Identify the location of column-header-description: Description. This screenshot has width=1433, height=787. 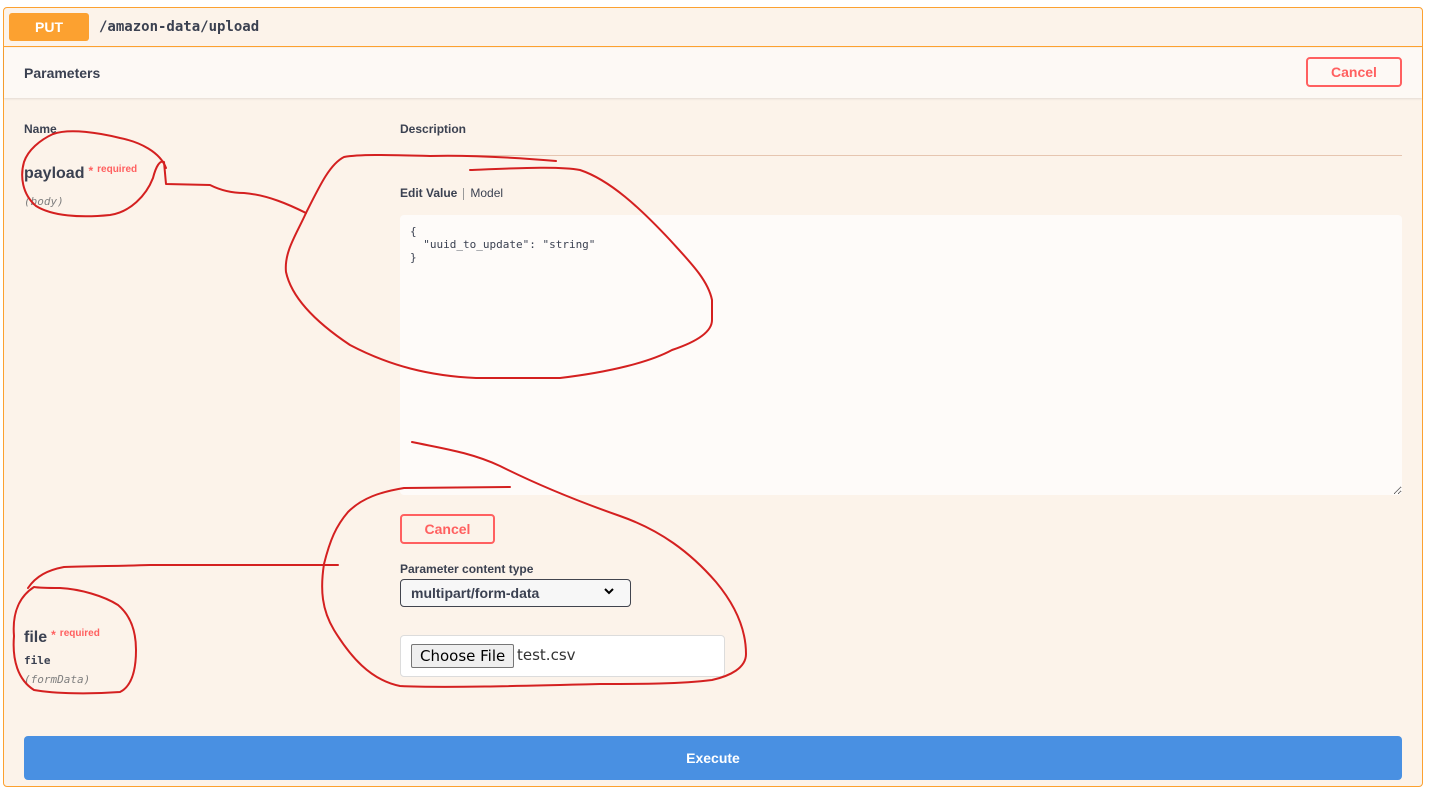
(433, 129).